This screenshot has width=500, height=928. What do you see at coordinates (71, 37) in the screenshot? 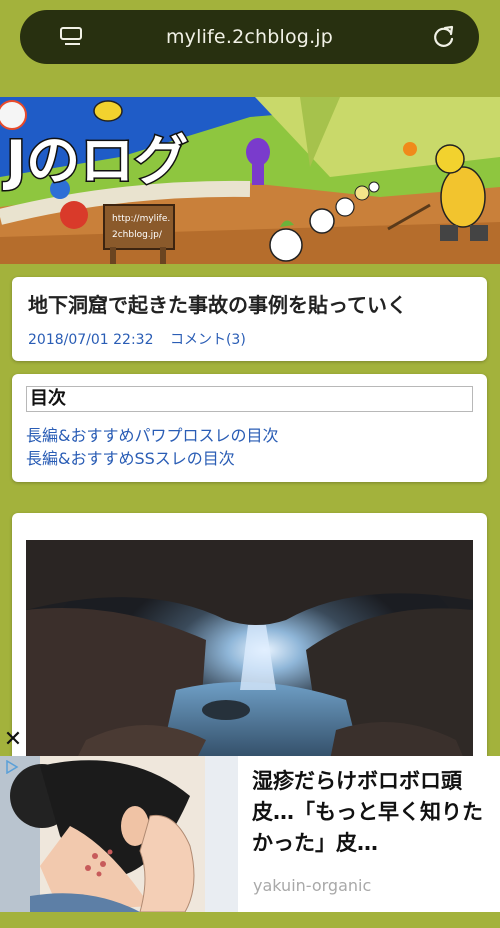
I see `reader-menu-icon` at bounding box center [71, 37].